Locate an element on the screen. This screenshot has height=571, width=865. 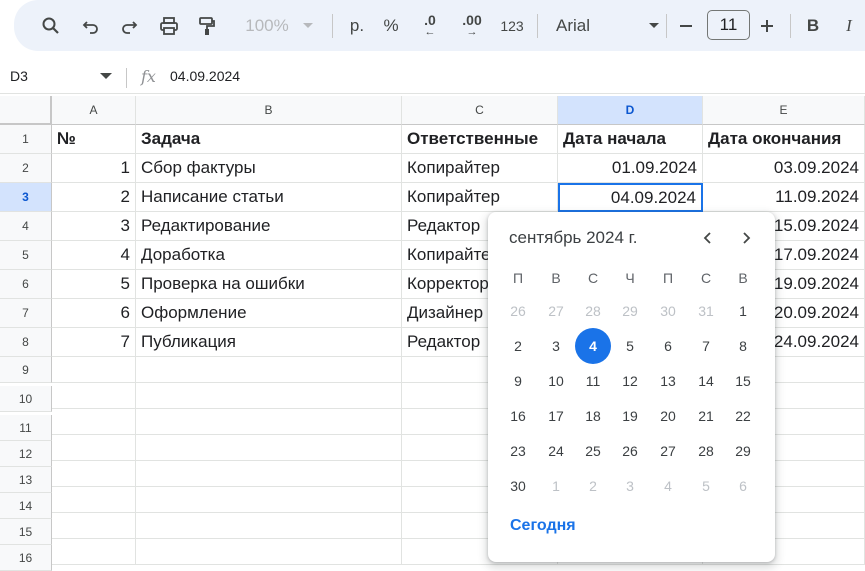
row-header-14: 14 is located at coordinates (26, 506).